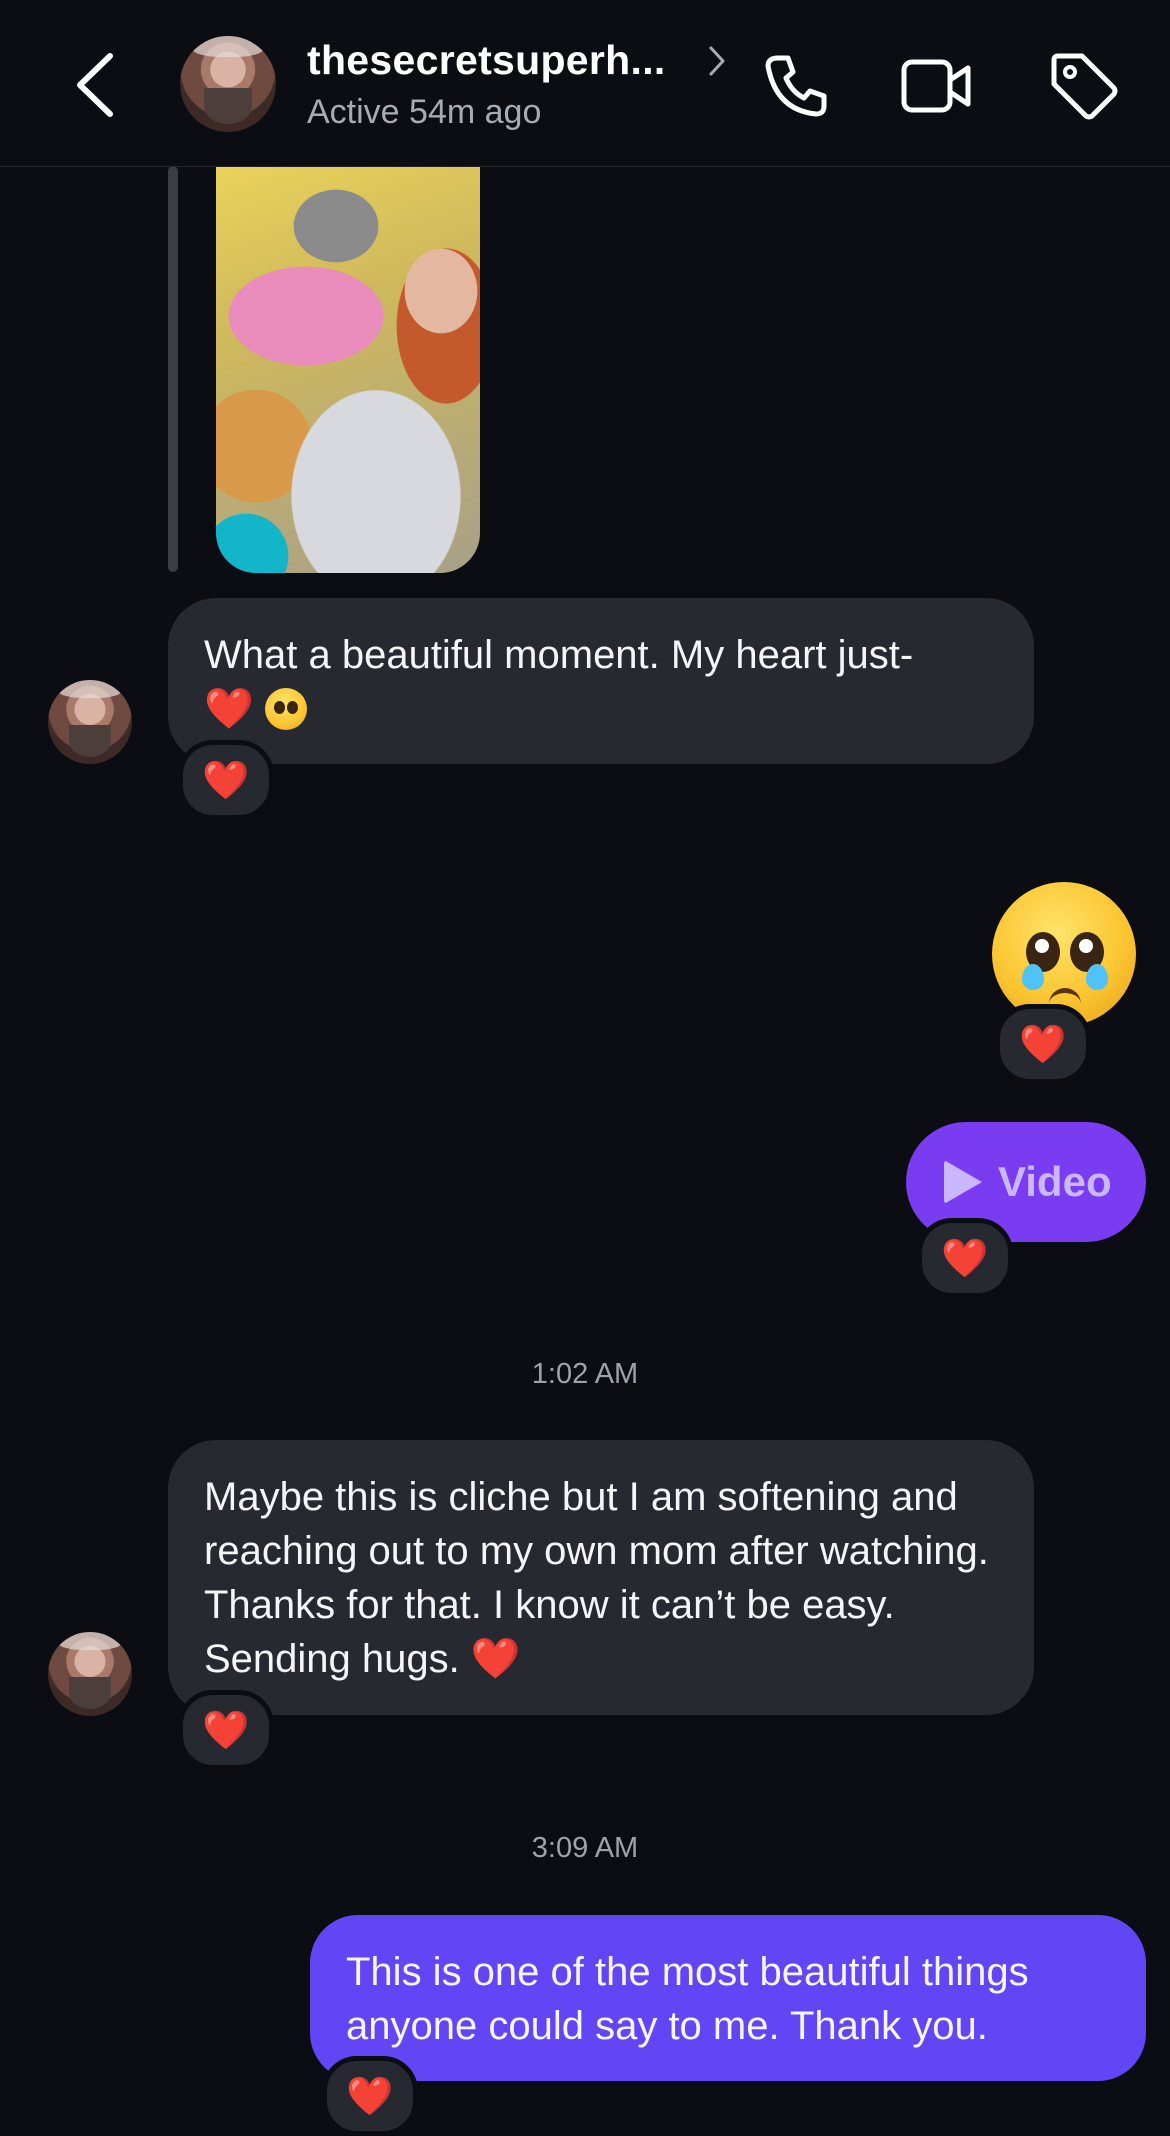  What do you see at coordinates (585, 1374) in the screenshot?
I see `message-timestamp: 1:02 AM` at bounding box center [585, 1374].